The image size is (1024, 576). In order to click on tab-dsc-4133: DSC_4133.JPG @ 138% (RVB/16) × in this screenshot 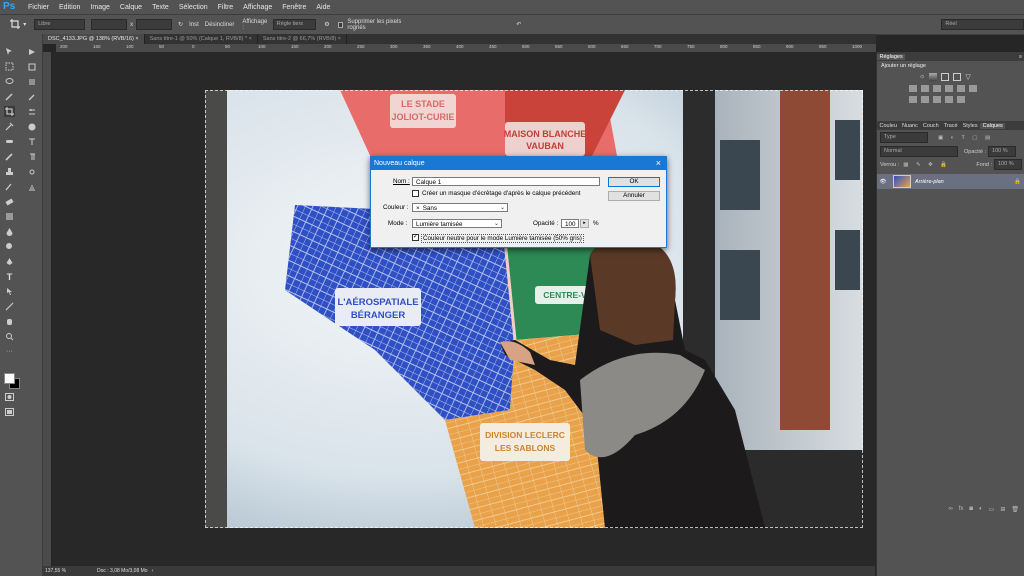, I will do `click(94, 39)`.